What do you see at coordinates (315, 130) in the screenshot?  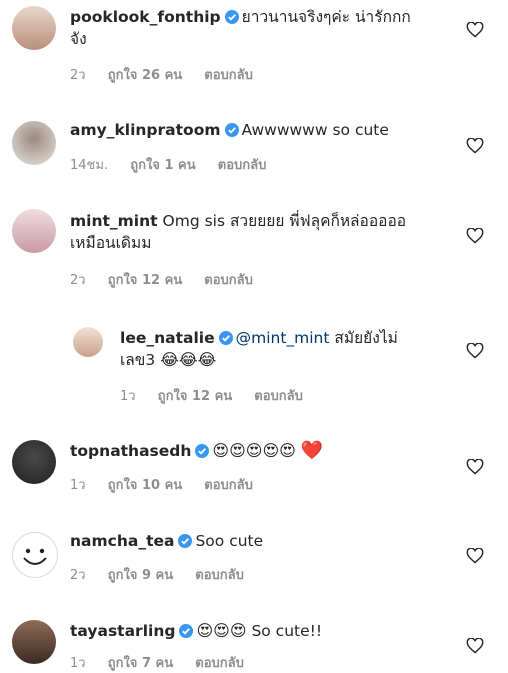 I see `comment-text: Awwwwww so cute` at bounding box center [315, 130].